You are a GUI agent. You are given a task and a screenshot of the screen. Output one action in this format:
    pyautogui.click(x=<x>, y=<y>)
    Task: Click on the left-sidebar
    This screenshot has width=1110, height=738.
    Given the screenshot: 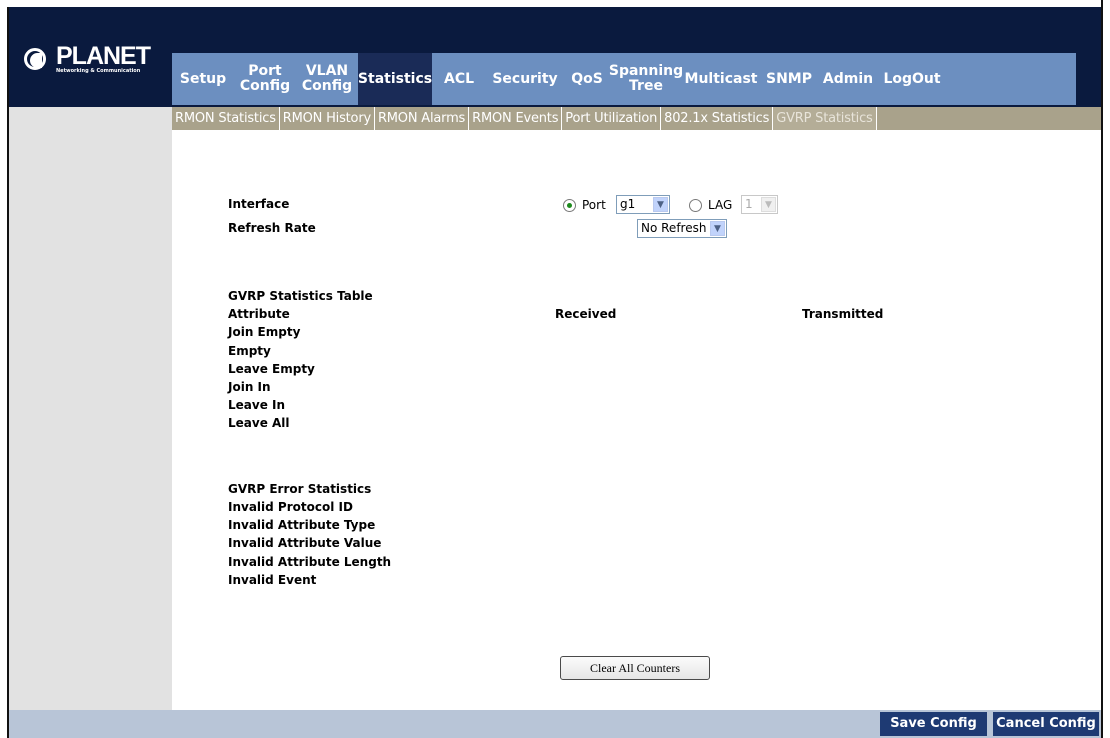 What is the action you would take?
    pyautogui.click(x=90, y=408)
    